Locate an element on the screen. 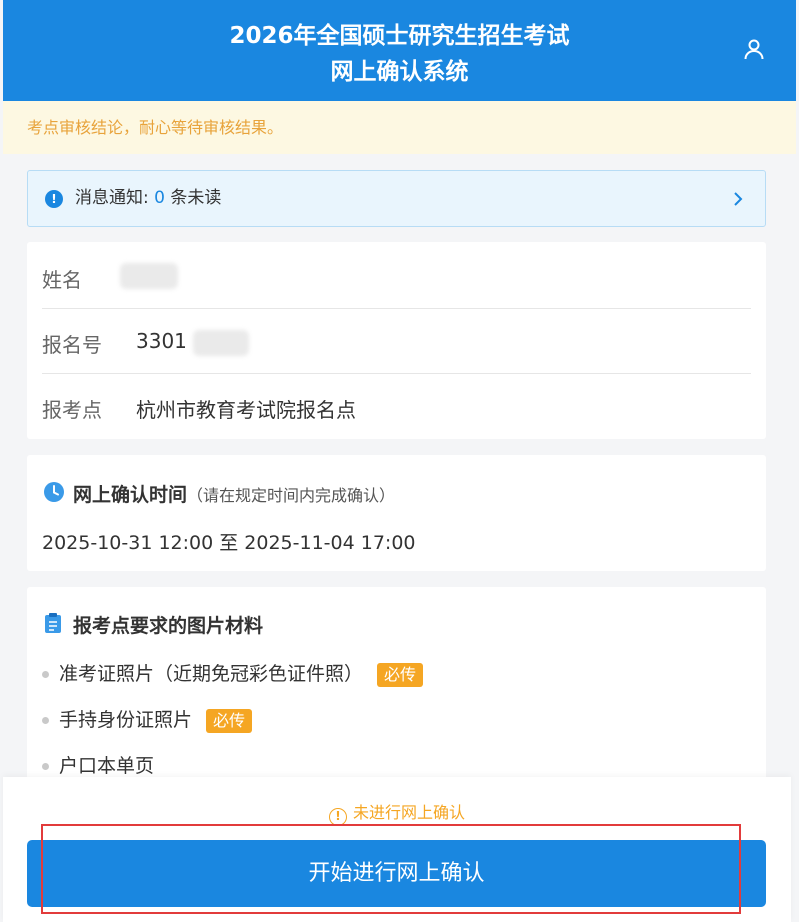 This screenshot has width=799, height=922. app-header: 2026年全国硕士研究生招生考试 网上确认系统 is located at coordinates (399, 50).